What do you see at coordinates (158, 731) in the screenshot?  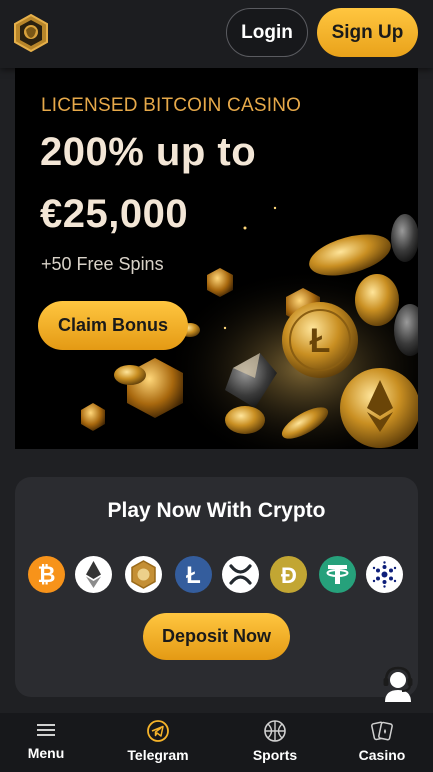 I see `telegram-icon` at bounding box center [158, 731].